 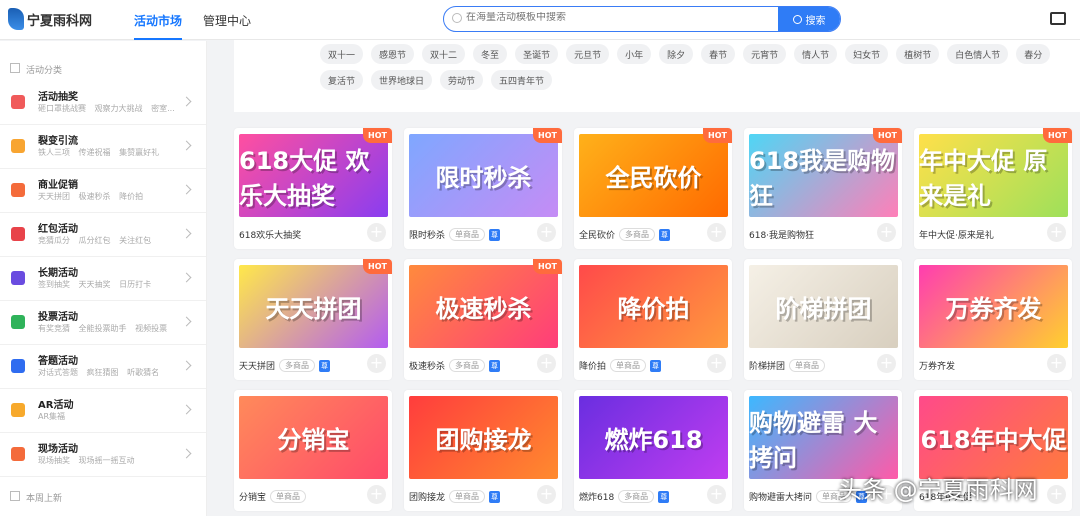 I want to click on template-banner: 降价拍, so click(x=653, y=306).